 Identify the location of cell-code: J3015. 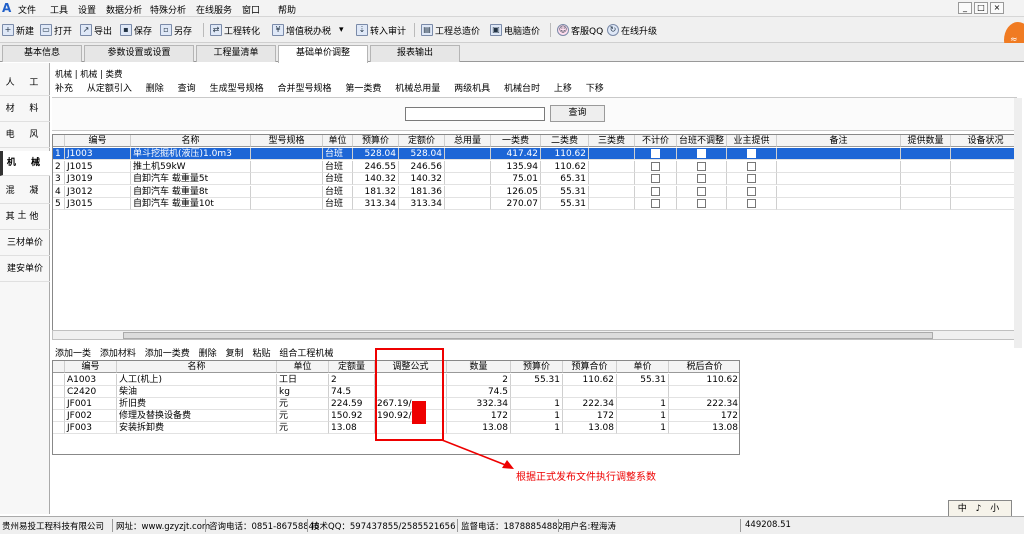
(98, 204).